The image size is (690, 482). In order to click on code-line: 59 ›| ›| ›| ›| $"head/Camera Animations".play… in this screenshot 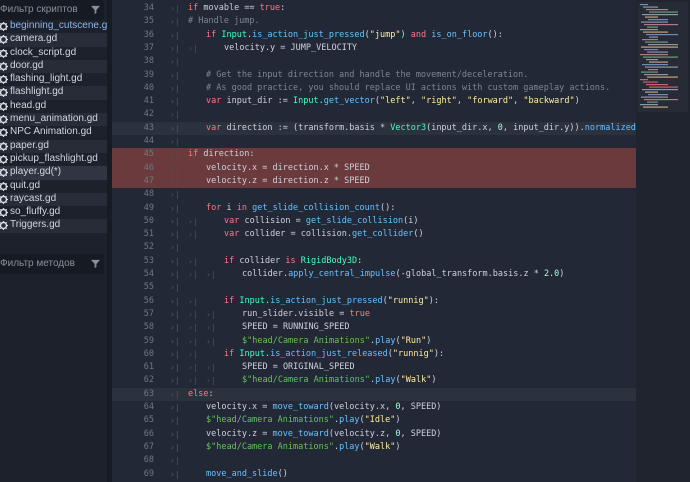, I will do `click(374, 341)`.